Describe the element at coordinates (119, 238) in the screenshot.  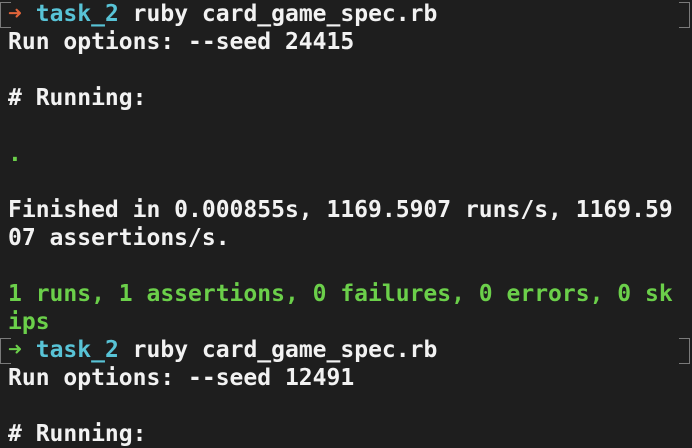
I see `finished-line-2: 07 assertions/s.` at that location.